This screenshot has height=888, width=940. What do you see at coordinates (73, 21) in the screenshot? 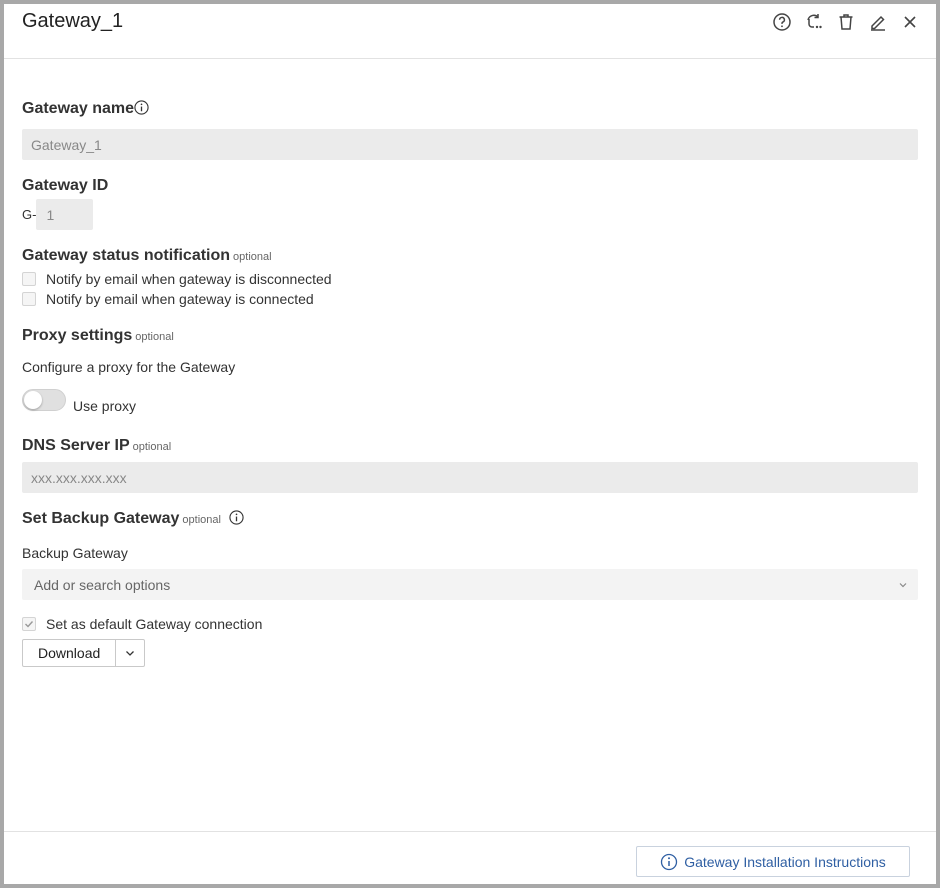
I see `page-title: Gateway_1` at bounding box center [73, 21].